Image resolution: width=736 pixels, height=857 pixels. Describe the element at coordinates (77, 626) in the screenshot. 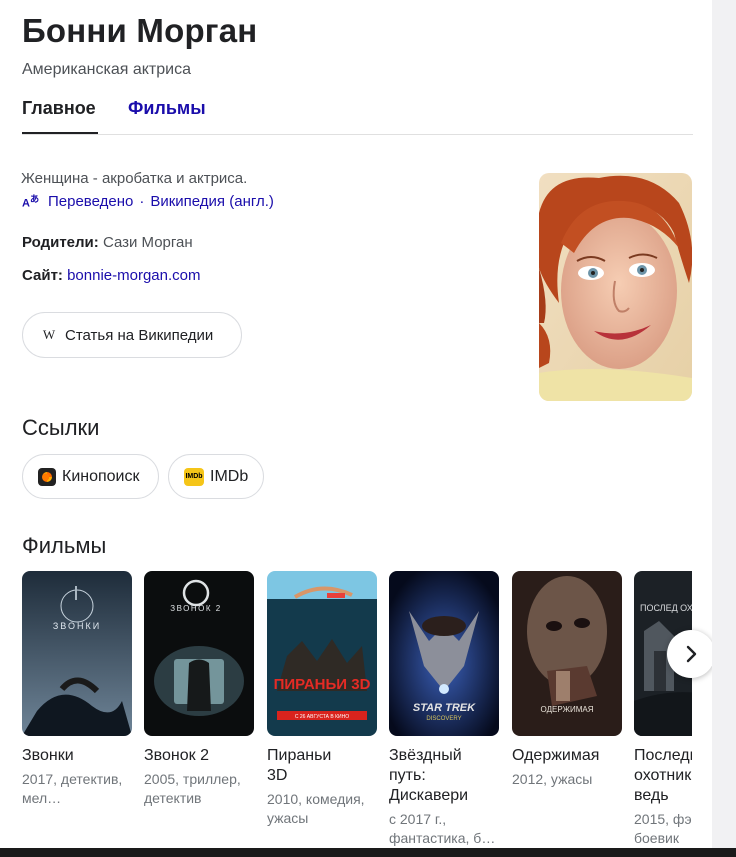

I see `poster-title-text: ЗВОНКИ` at that location.